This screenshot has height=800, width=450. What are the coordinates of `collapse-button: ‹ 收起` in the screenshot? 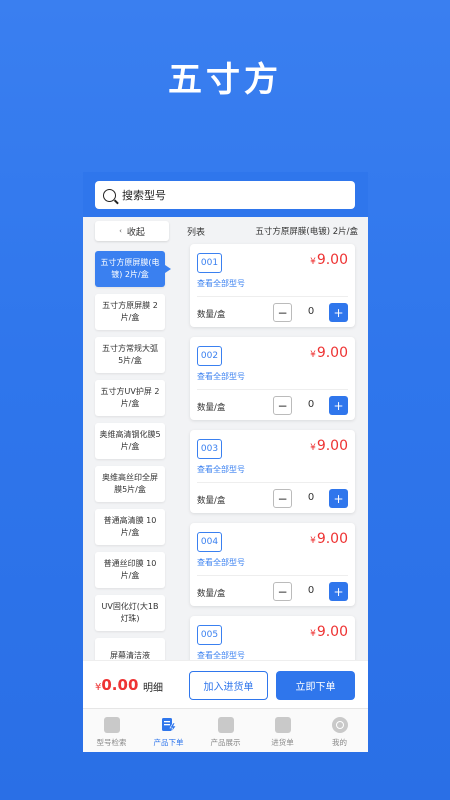 It's located at (132, 231).